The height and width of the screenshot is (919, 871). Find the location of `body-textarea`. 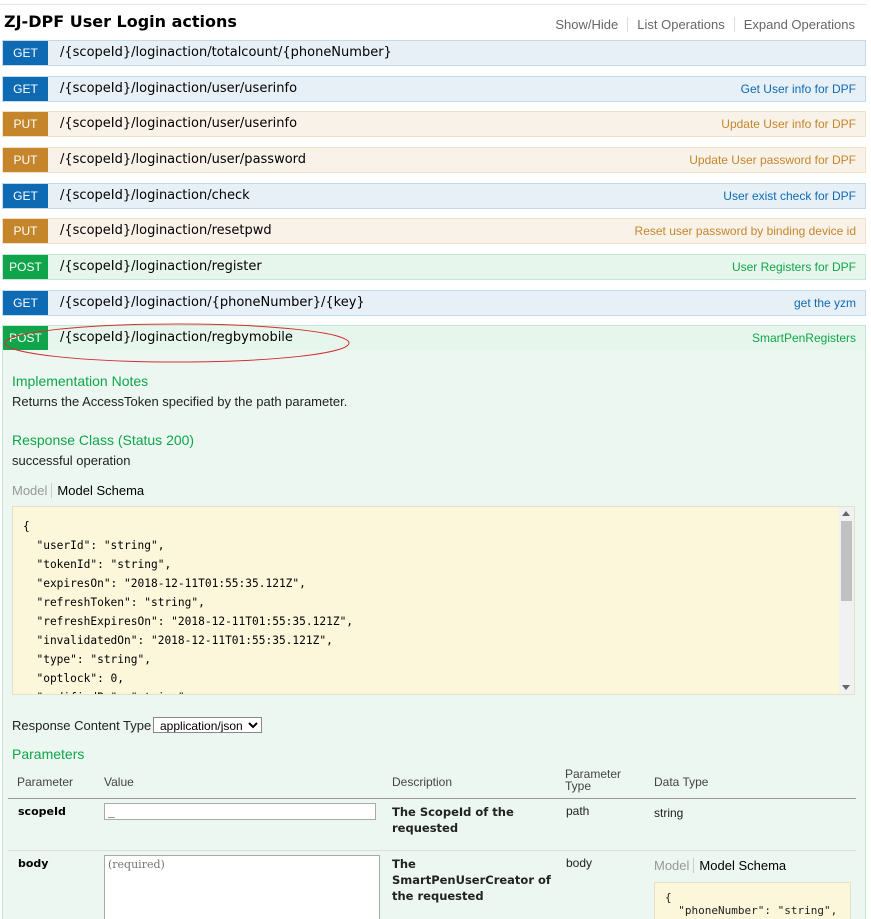

body-textarea is located at coordinates (242, 887).